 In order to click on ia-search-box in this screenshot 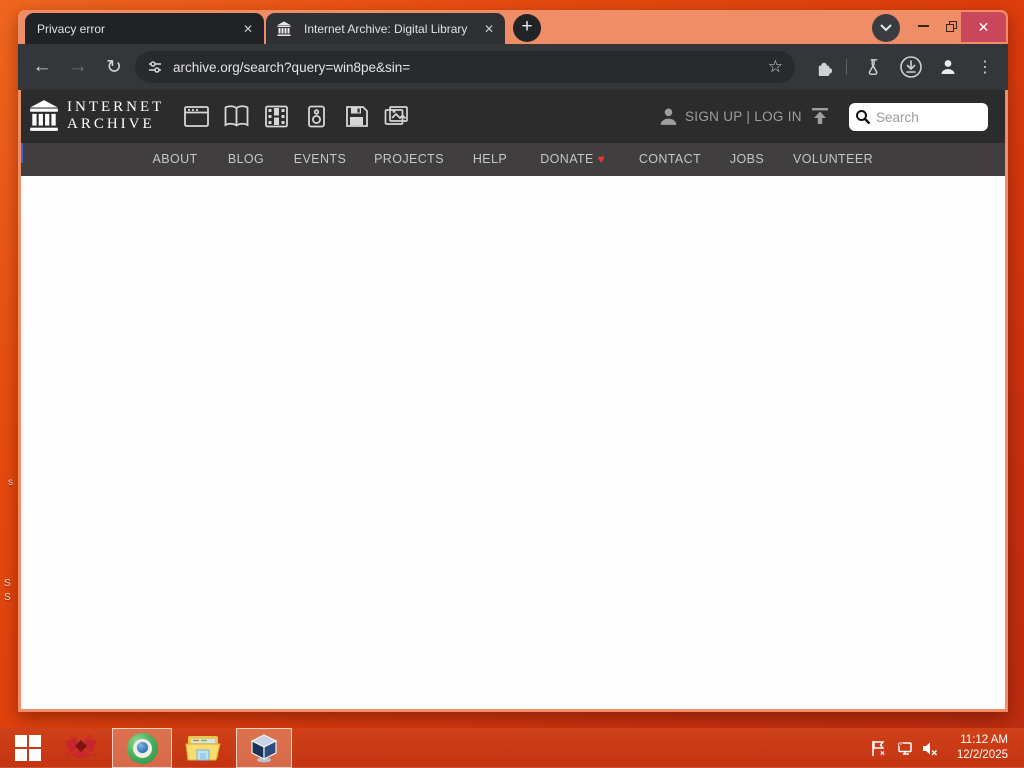, I will do `click(918, 117)`.